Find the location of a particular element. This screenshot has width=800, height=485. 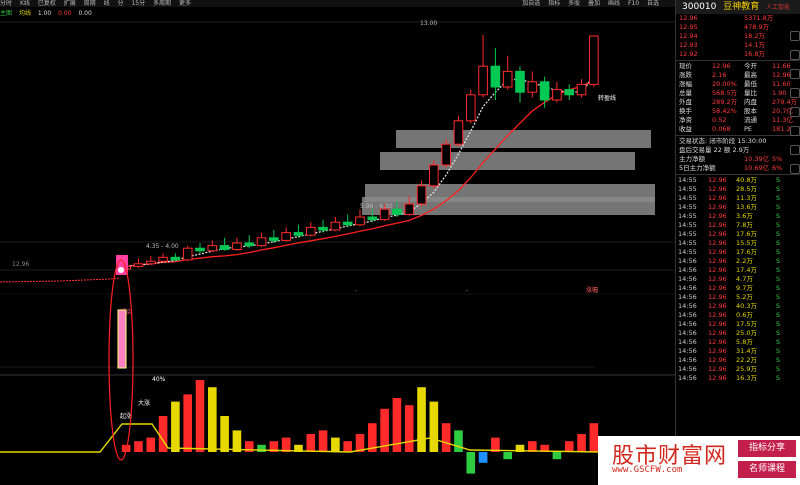

trade-row: 14:56 12.96 5.8万 S is located at coordinates (738, 342).